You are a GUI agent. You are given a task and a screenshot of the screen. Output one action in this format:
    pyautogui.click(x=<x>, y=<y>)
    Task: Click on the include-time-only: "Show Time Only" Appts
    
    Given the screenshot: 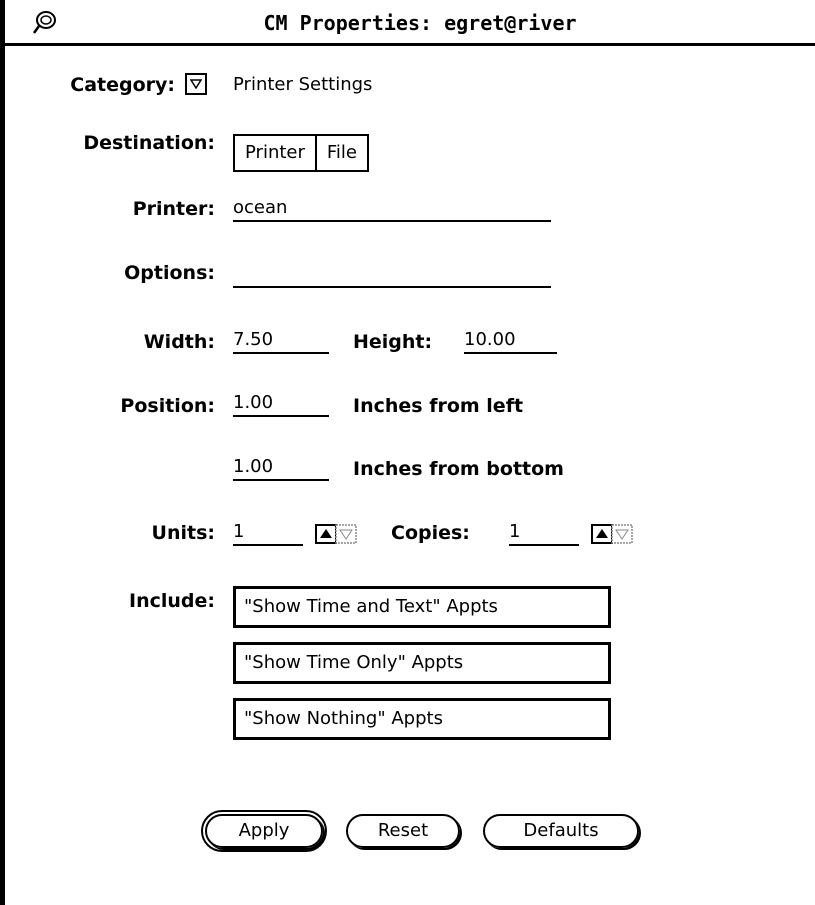 What is the action you would take?
    pyautogui.click(x=422, y=663)
    